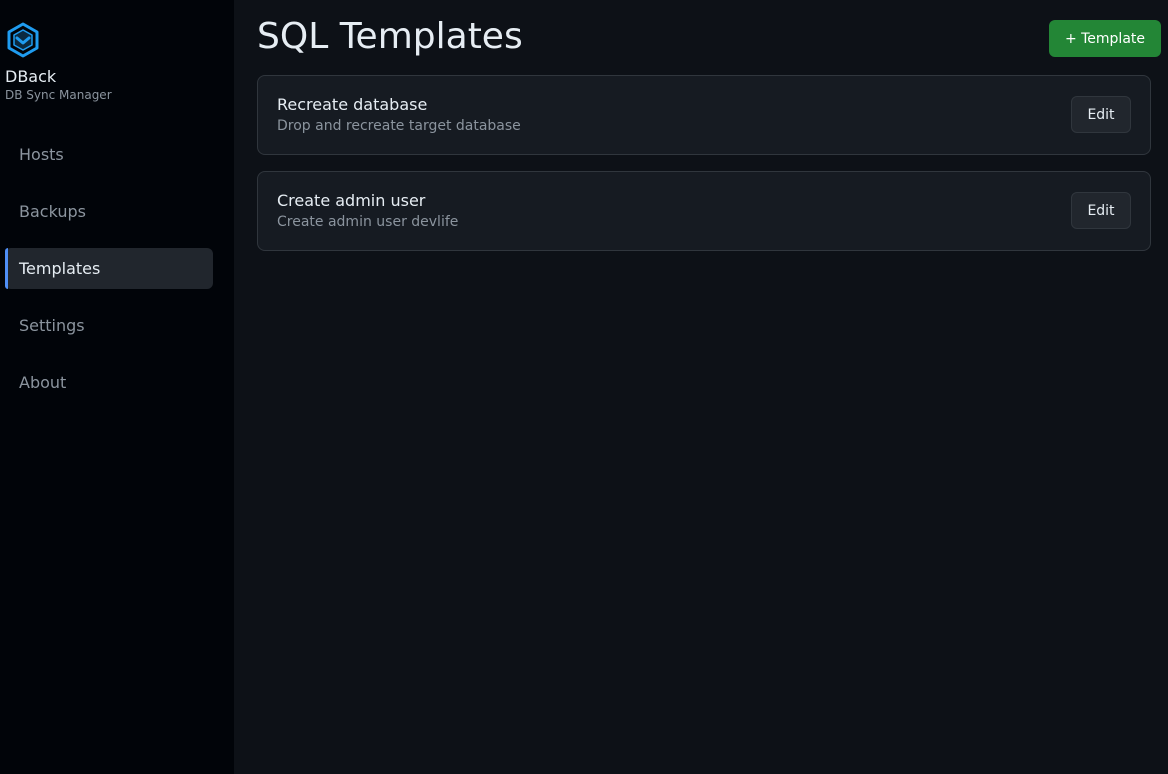 This screenshot has height=774, width=1168. What do you see at coordinates (58, 95) in the screenshot?
I see `brand-subtitle: DB Sync Manager` at bounding box center [58, 95].